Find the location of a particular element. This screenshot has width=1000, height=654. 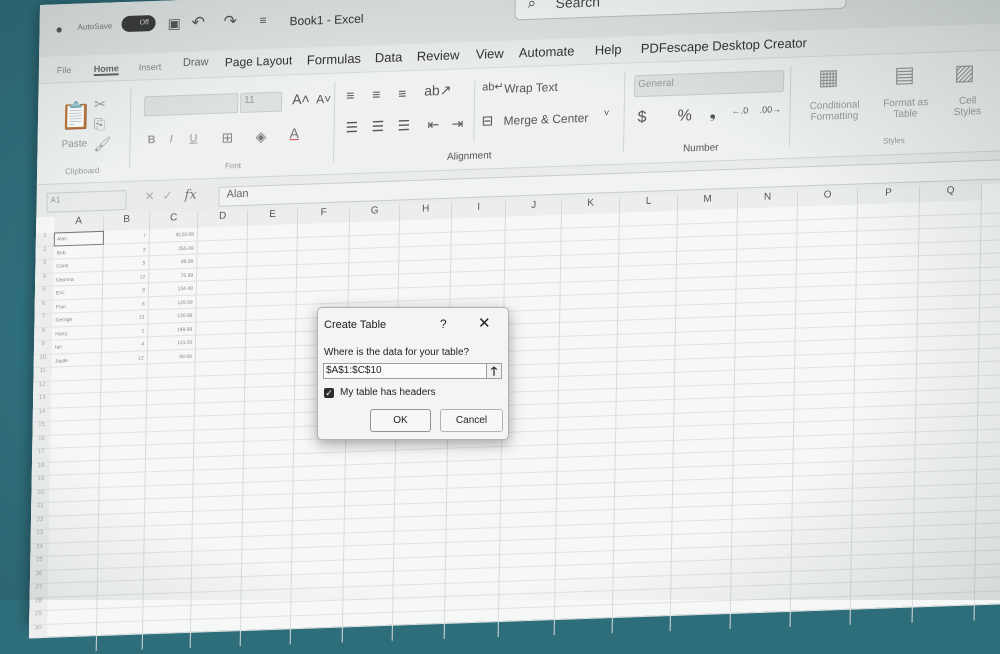

column-header-n: N is located at coordinates (768, 199).